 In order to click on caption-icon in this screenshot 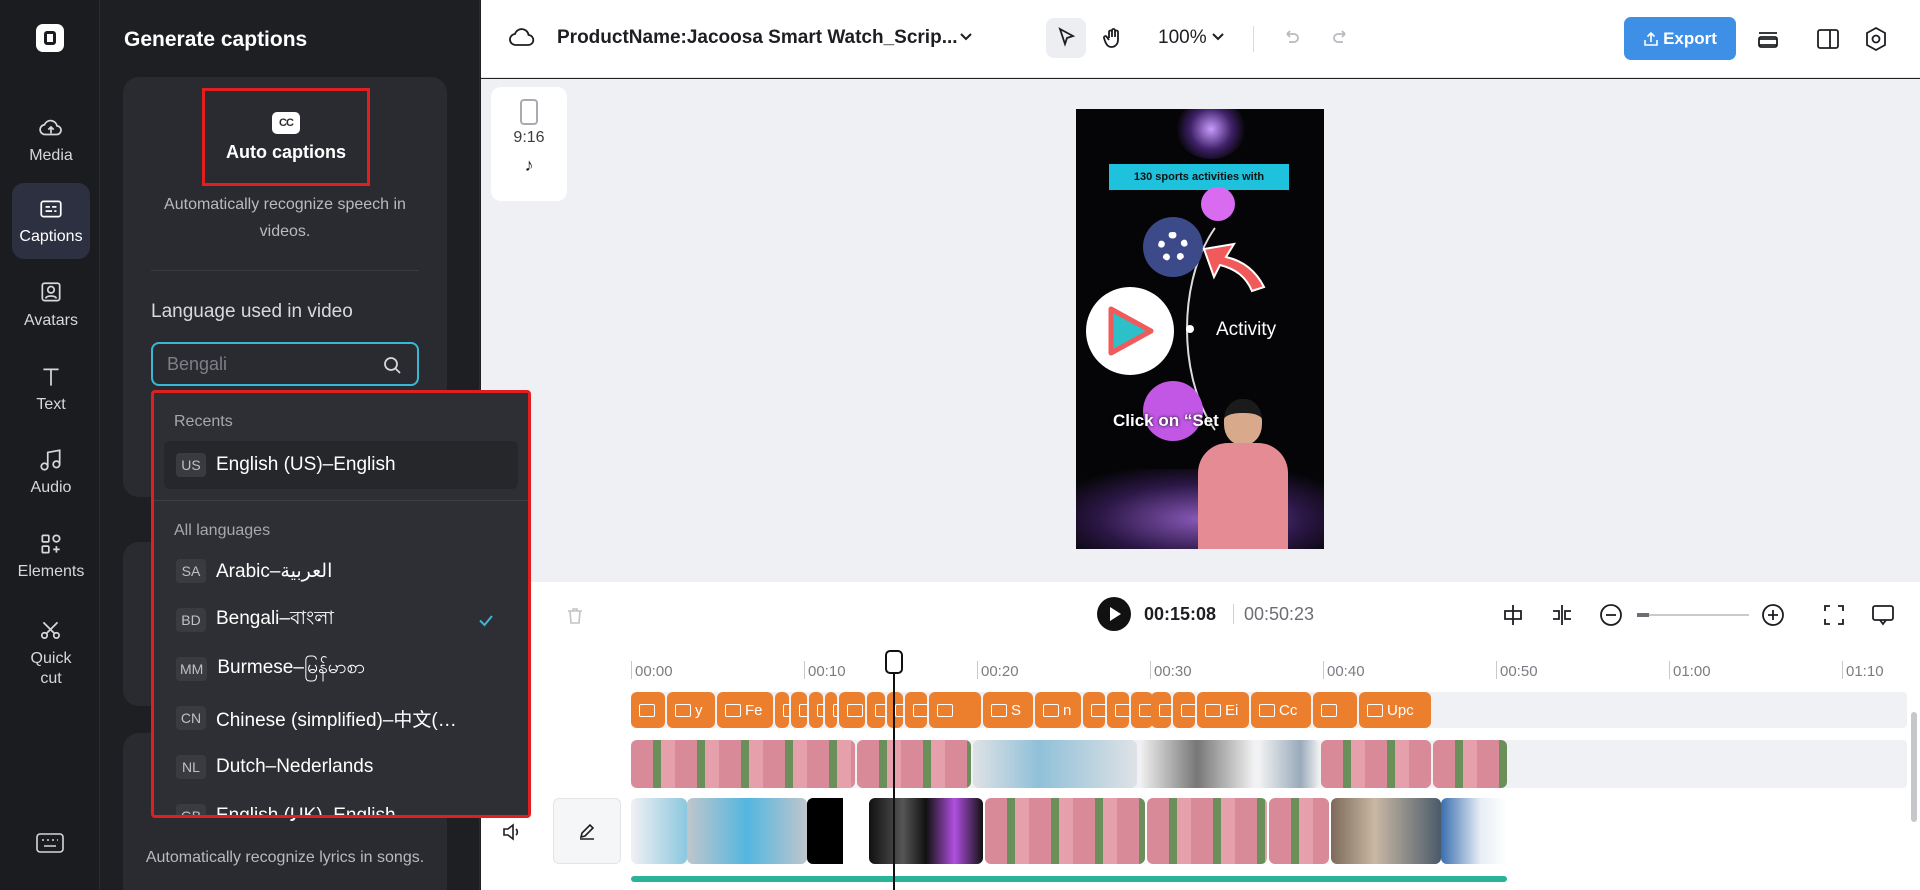, I will do `click(855, 710)`.